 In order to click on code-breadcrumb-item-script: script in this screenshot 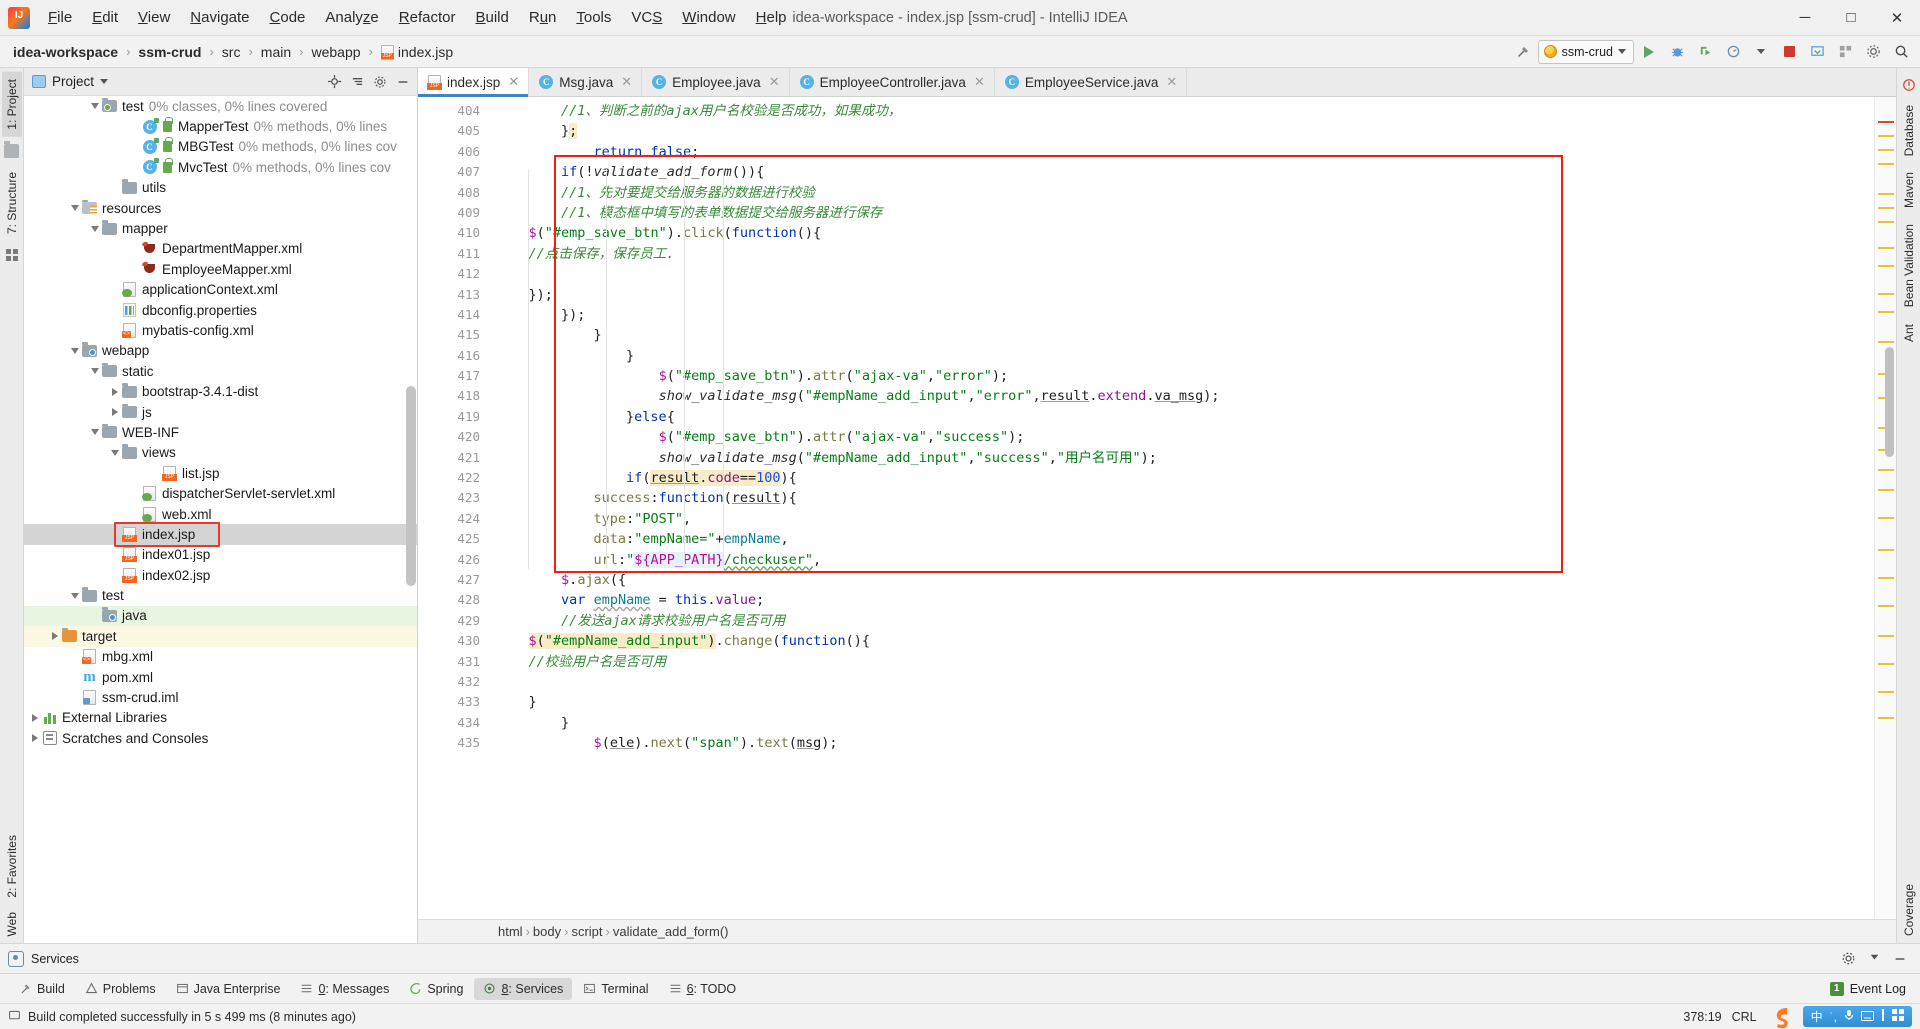, I will do `click(586, 931)`.